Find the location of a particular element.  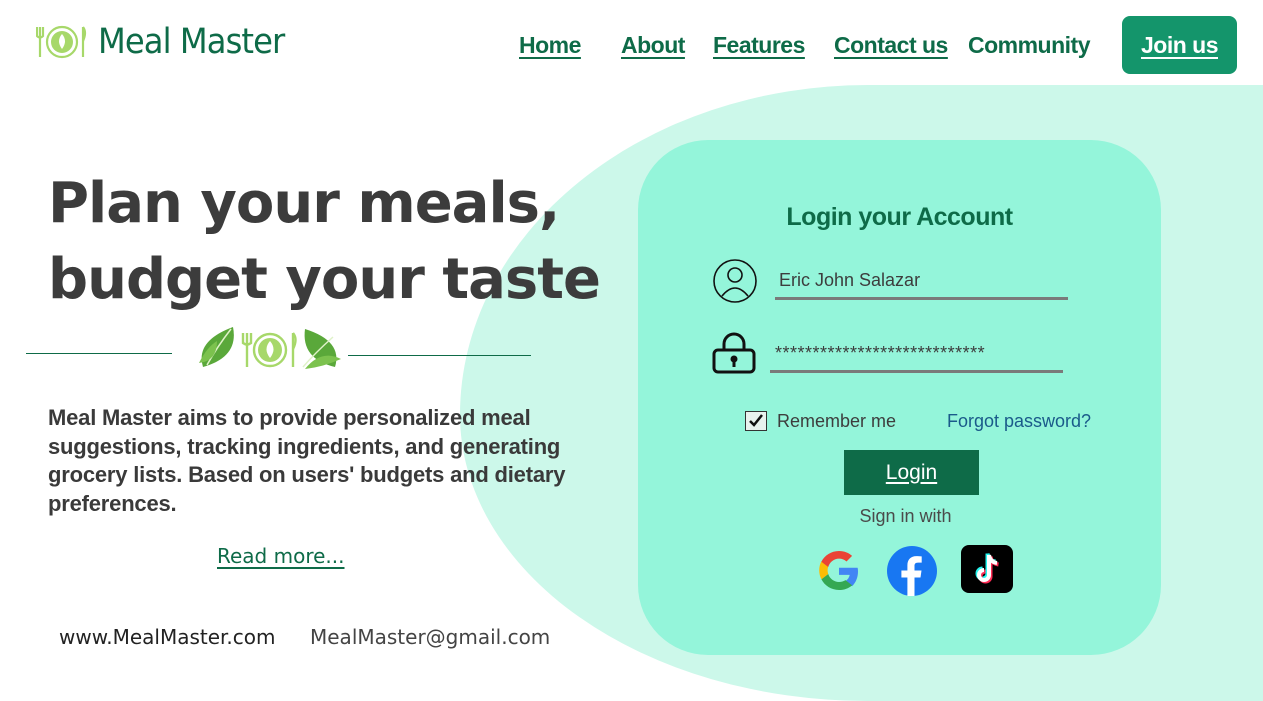

login-title: Login your Account is located at coordinates (899, 217).